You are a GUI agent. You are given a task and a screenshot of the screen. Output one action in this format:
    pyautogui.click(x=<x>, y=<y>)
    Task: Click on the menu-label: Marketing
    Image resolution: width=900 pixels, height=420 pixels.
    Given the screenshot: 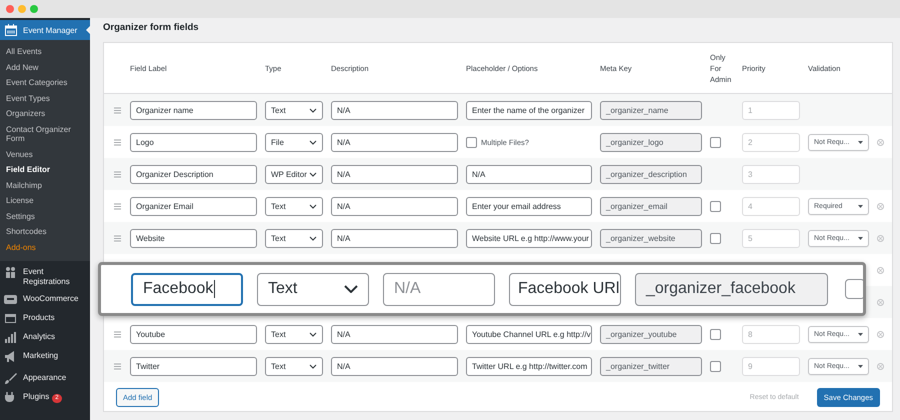 What is the action you would take?
    pyautogui.click(x=40, y=355)
    